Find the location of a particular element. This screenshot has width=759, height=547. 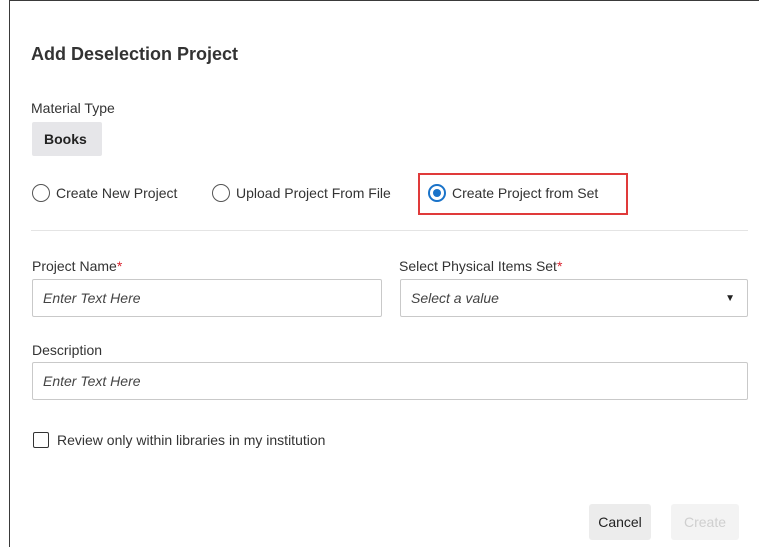

radio-label: Create New Project is located at coordinates (117, 193).